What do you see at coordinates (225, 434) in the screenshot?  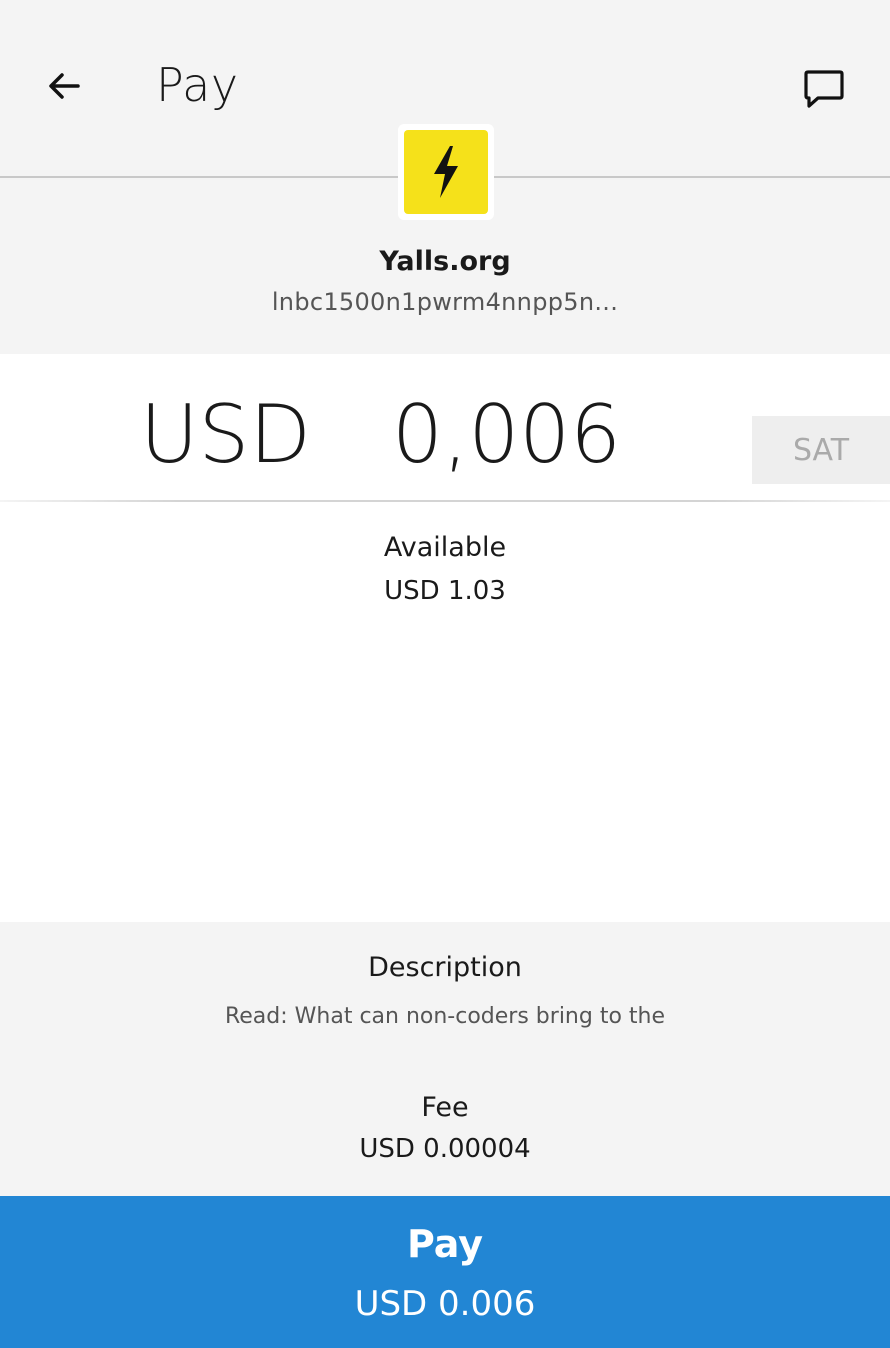 I see `currency-code: USD` at bounding box center [225, 434].